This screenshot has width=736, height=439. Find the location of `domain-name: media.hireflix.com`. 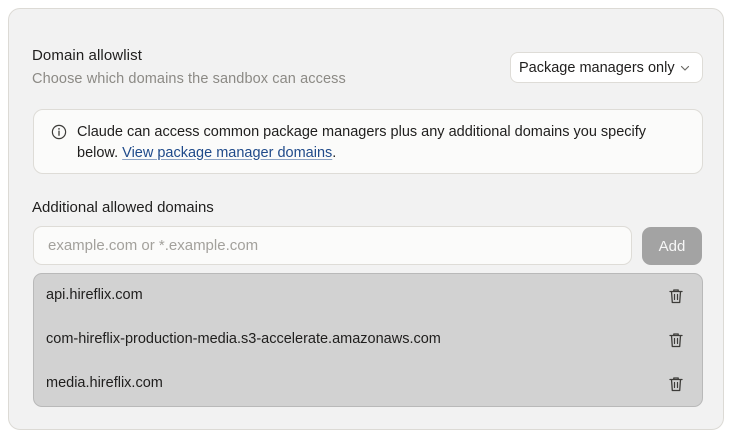

domain-name: media.hireflix.com is located at coordinates (104, 383).